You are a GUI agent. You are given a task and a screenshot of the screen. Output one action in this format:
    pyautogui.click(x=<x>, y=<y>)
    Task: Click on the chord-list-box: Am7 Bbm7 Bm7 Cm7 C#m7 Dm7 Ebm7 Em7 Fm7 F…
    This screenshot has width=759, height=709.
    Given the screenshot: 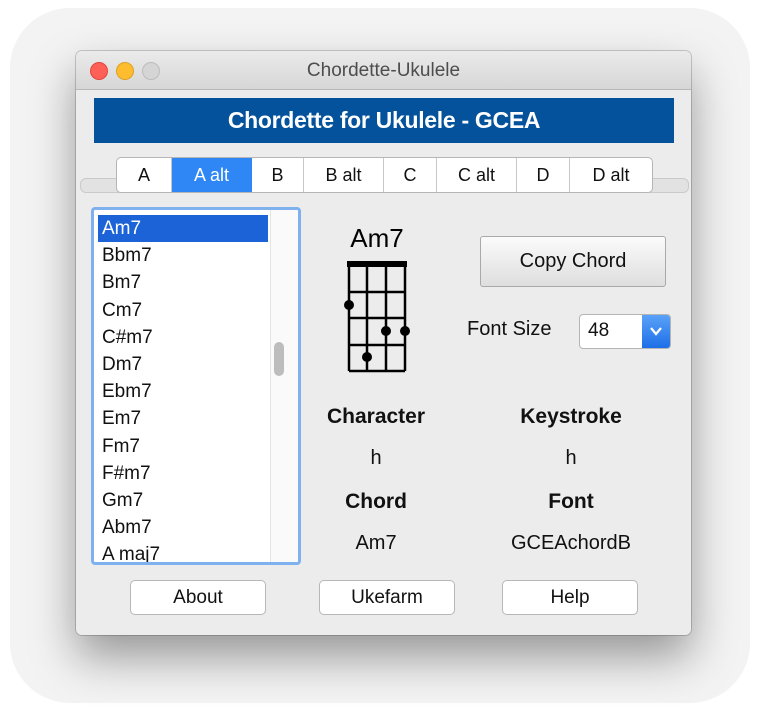 What is the action you would take?
    pyautogui.click(x=196, y=386)
    